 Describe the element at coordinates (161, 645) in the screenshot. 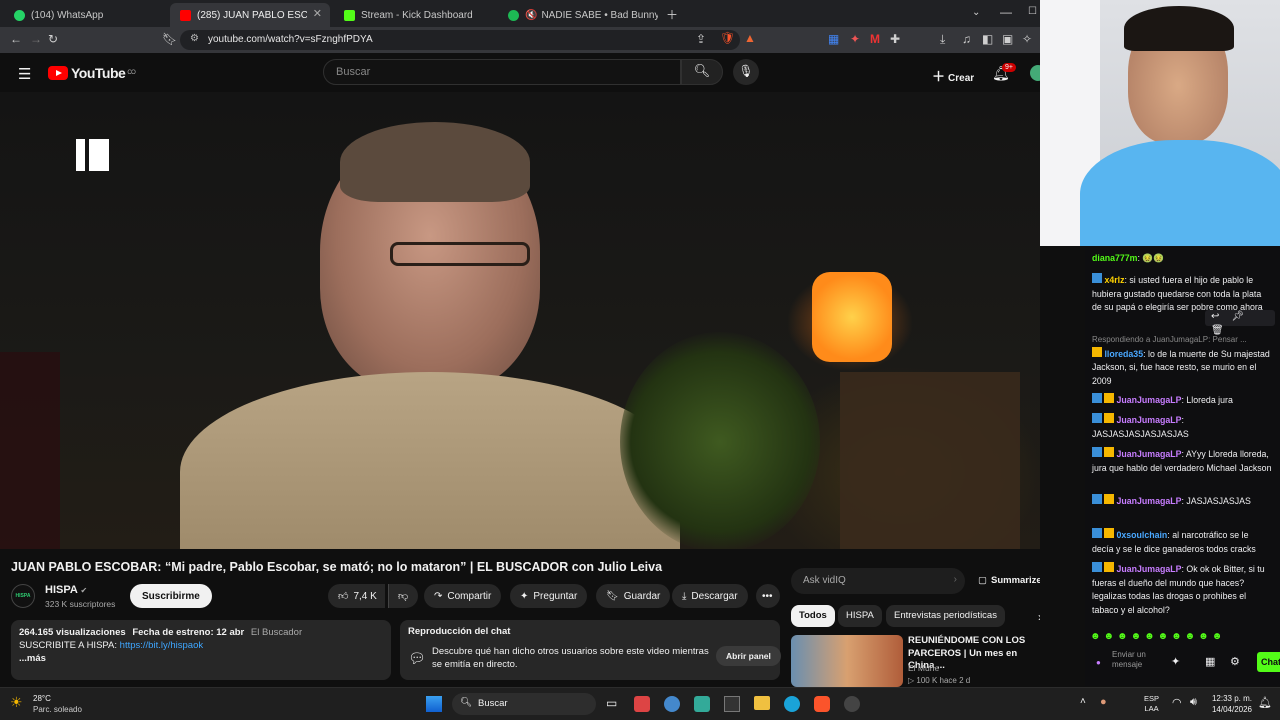

I see `description-link: https://bit.ly/hispaok` at that location.